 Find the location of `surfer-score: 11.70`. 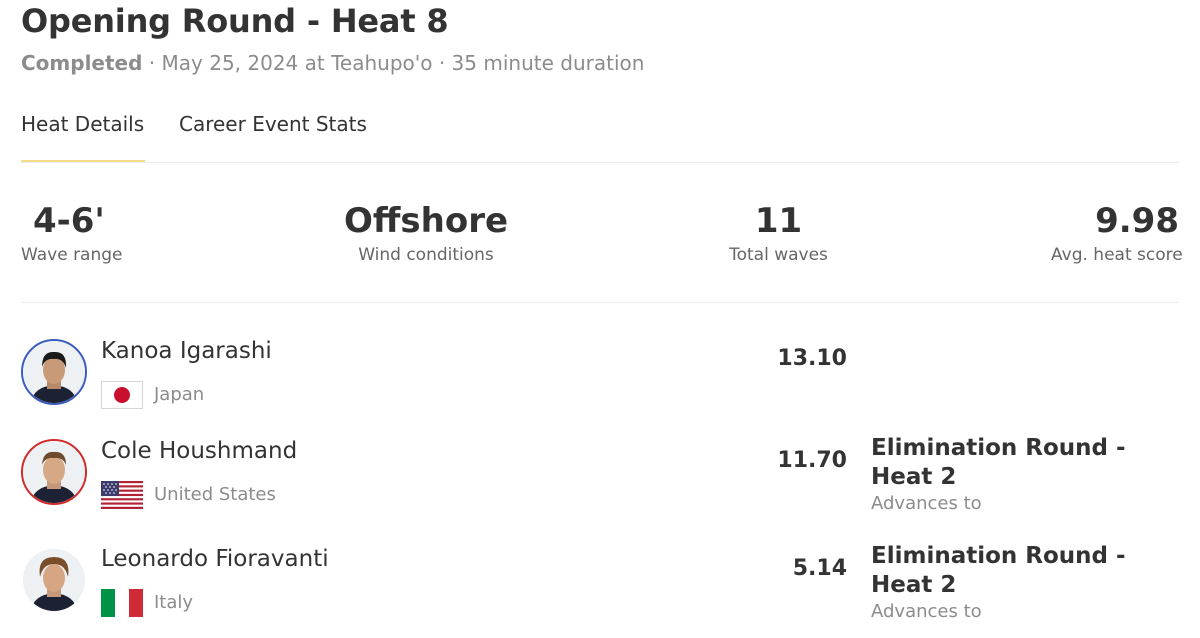

surfer-score: 11.70 is located at coordinates (812, 460).